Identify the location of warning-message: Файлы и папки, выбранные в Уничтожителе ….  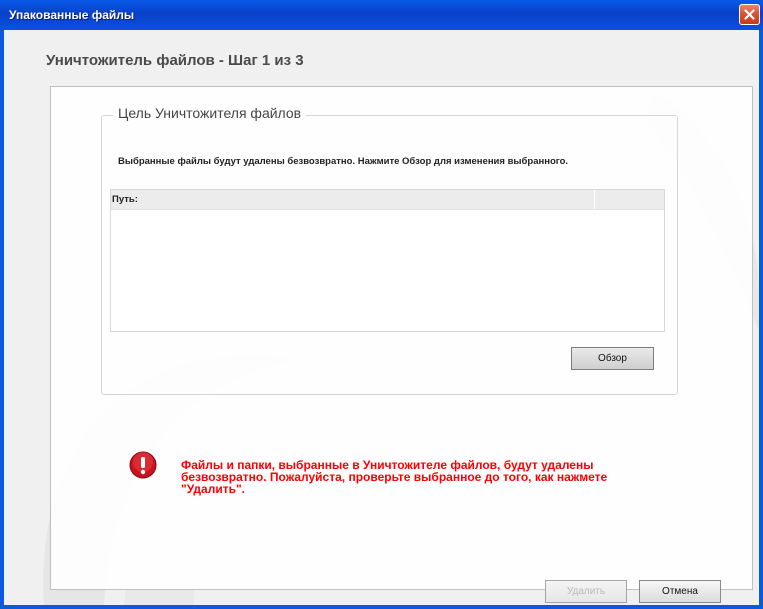
(394, 477).